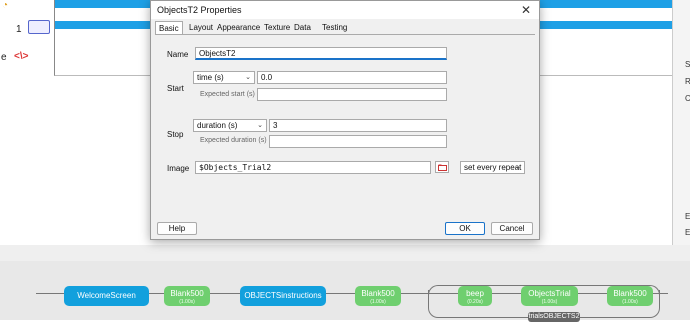 The height and width of the screenshot is (322, 690). Describe the element at coordinates (687, 98) in the screenshot. I see `panel-letter: C` at that location.